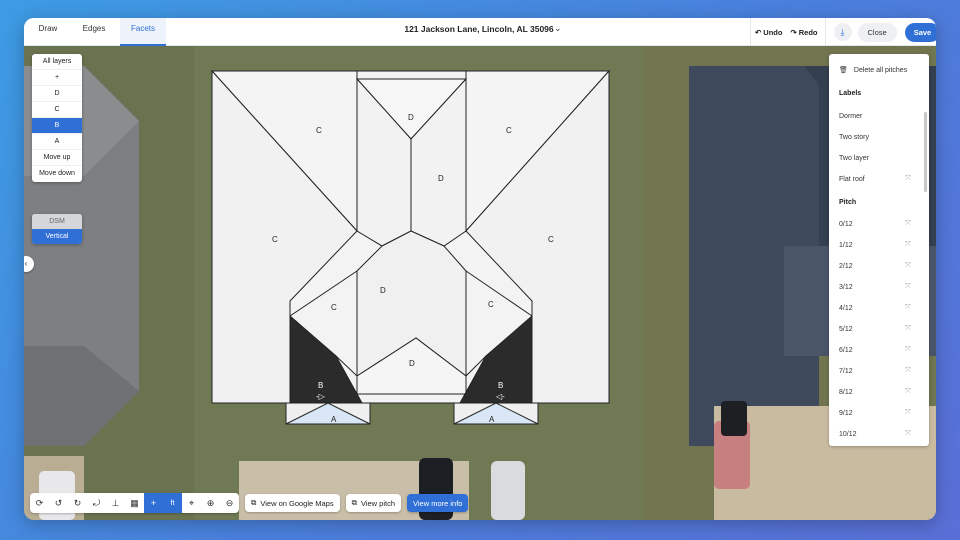 This screenshot has width=960, height=540. Describe the element at coordinates (879, 413) in the screenshot. I see `pitch-item: 9/12 ⤧` at that location.